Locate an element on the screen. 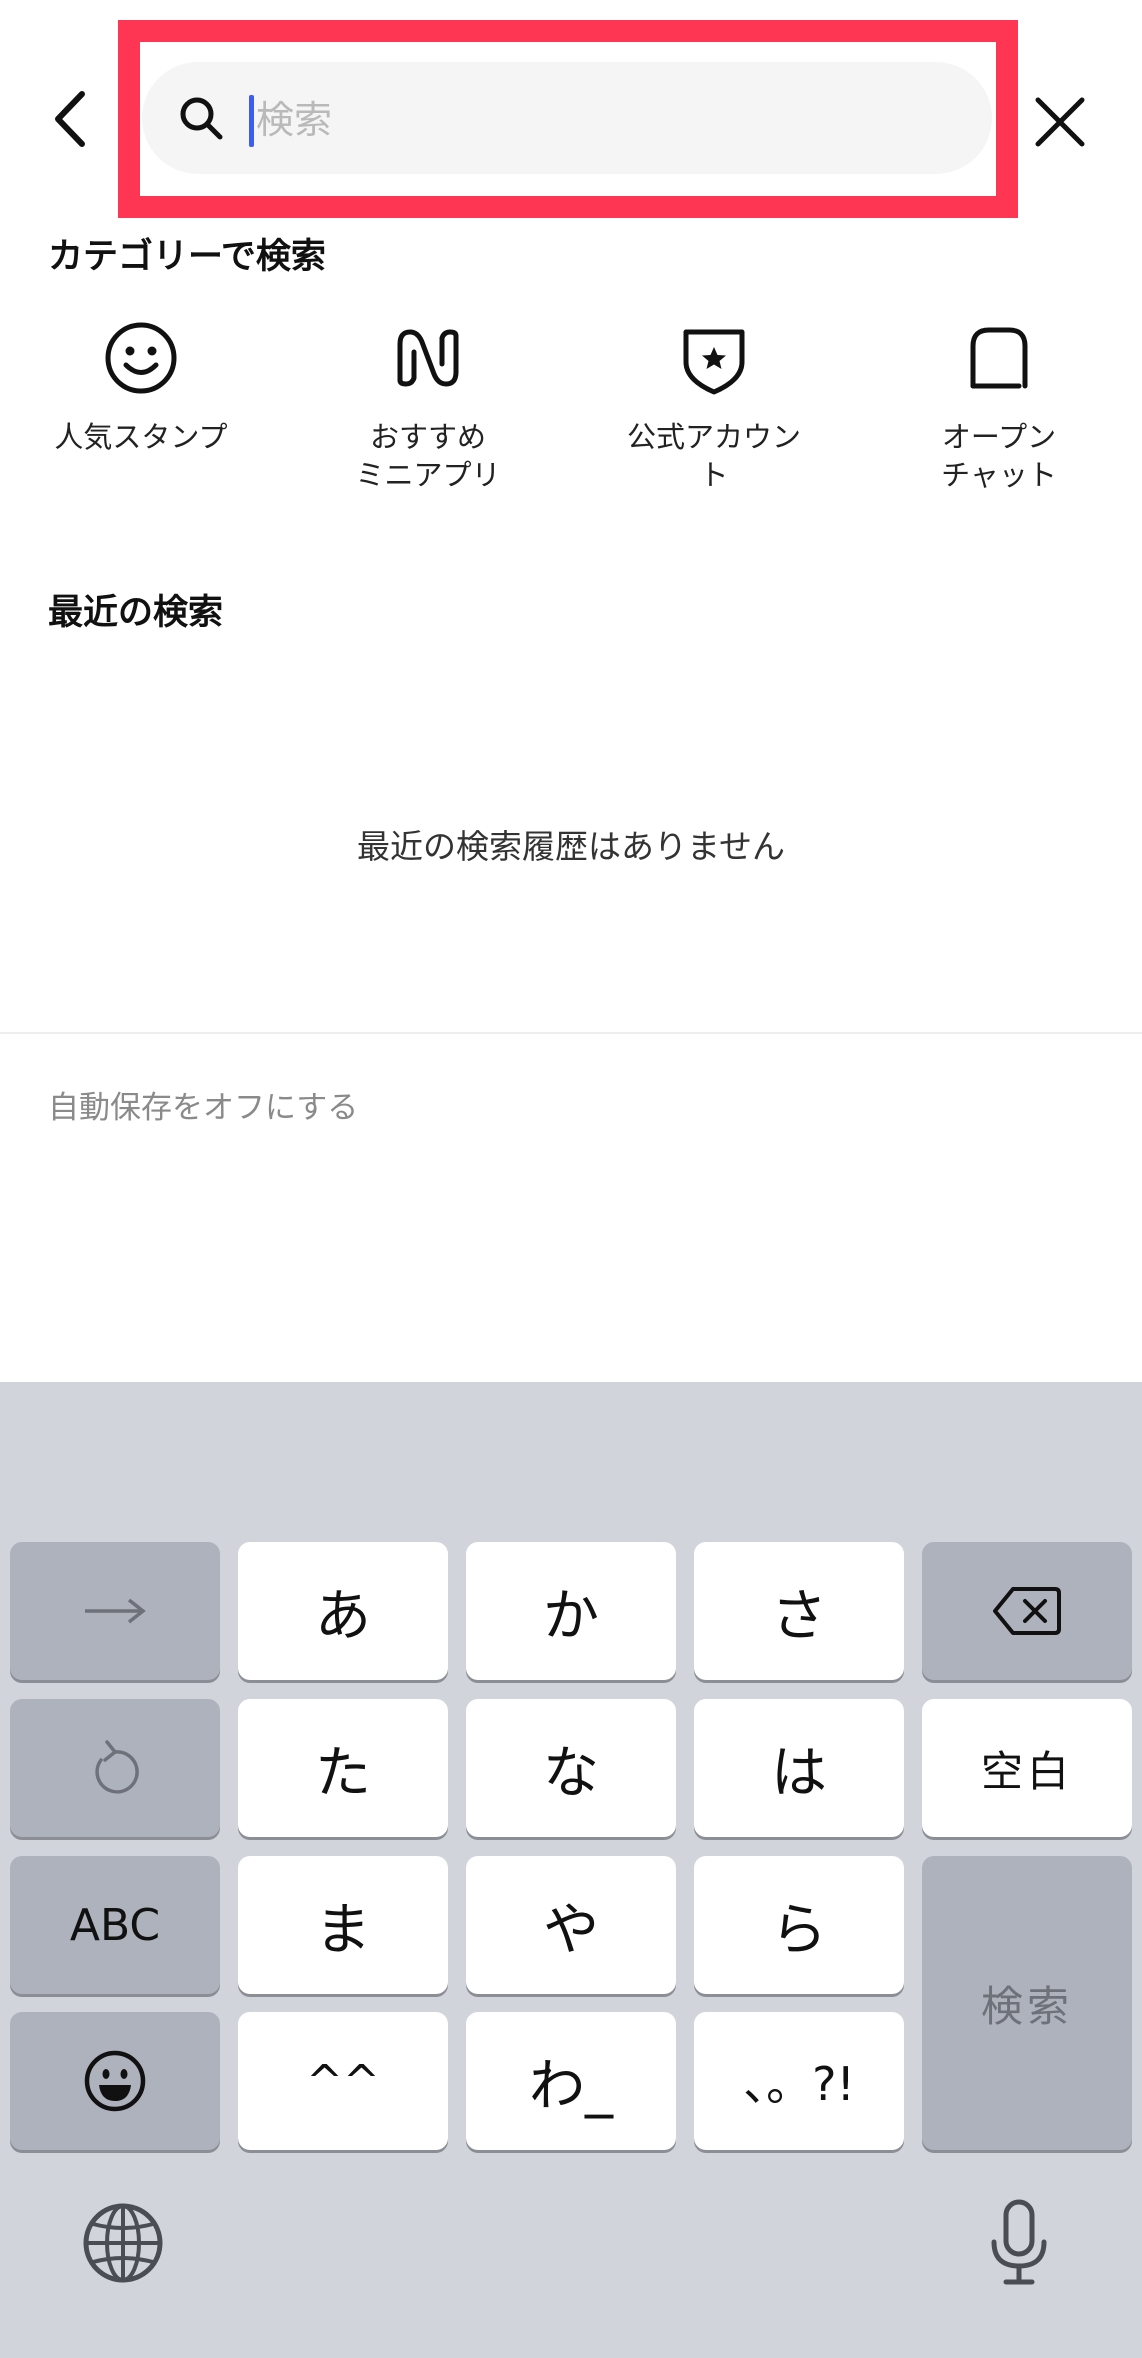  delete-key is located at coordinates (1027, 1611).